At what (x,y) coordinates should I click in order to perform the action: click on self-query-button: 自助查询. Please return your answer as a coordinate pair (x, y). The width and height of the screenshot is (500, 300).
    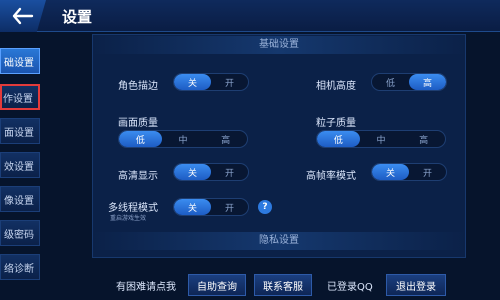
    Looking at the image, I should click on (217, 285).